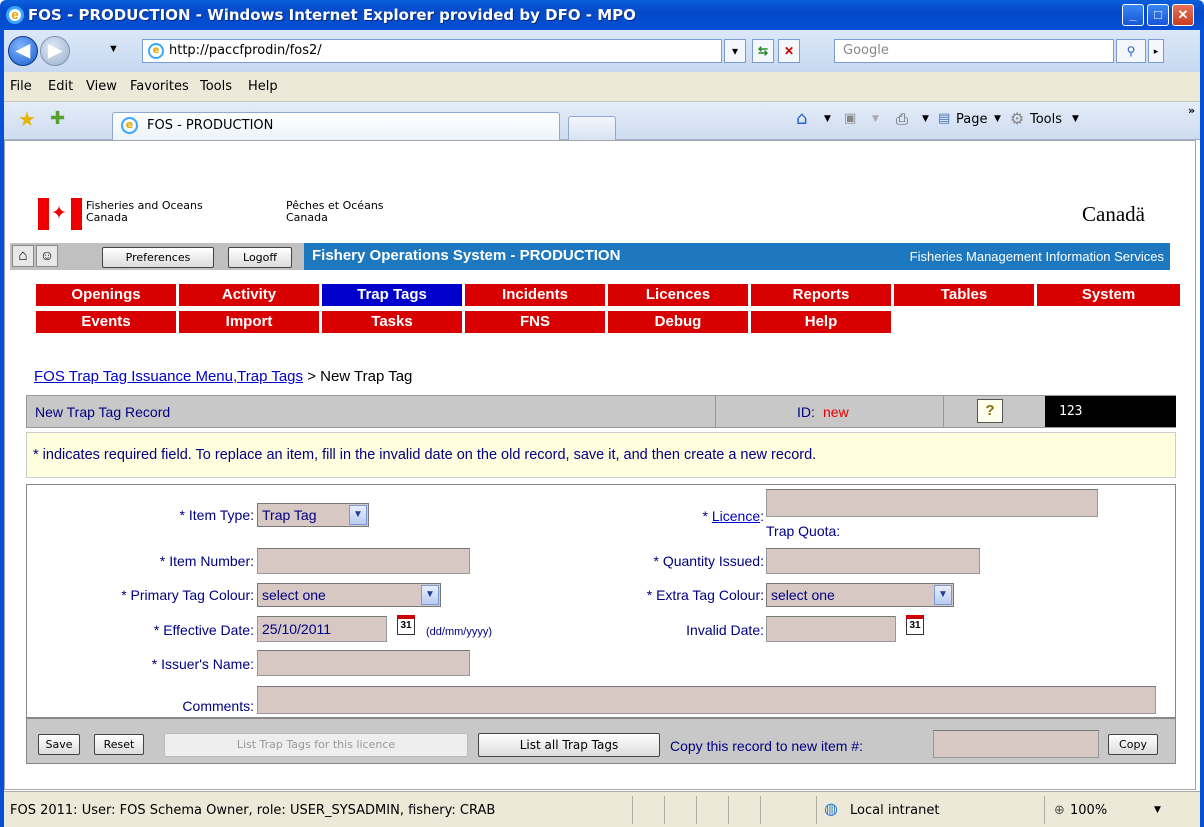 The width and height of the screenshot is (1204, 827). What do you see at coordinates (536, 295) in the screenshot?
I see `nav-incidents: Incidents` at bounding box center [536, 295].